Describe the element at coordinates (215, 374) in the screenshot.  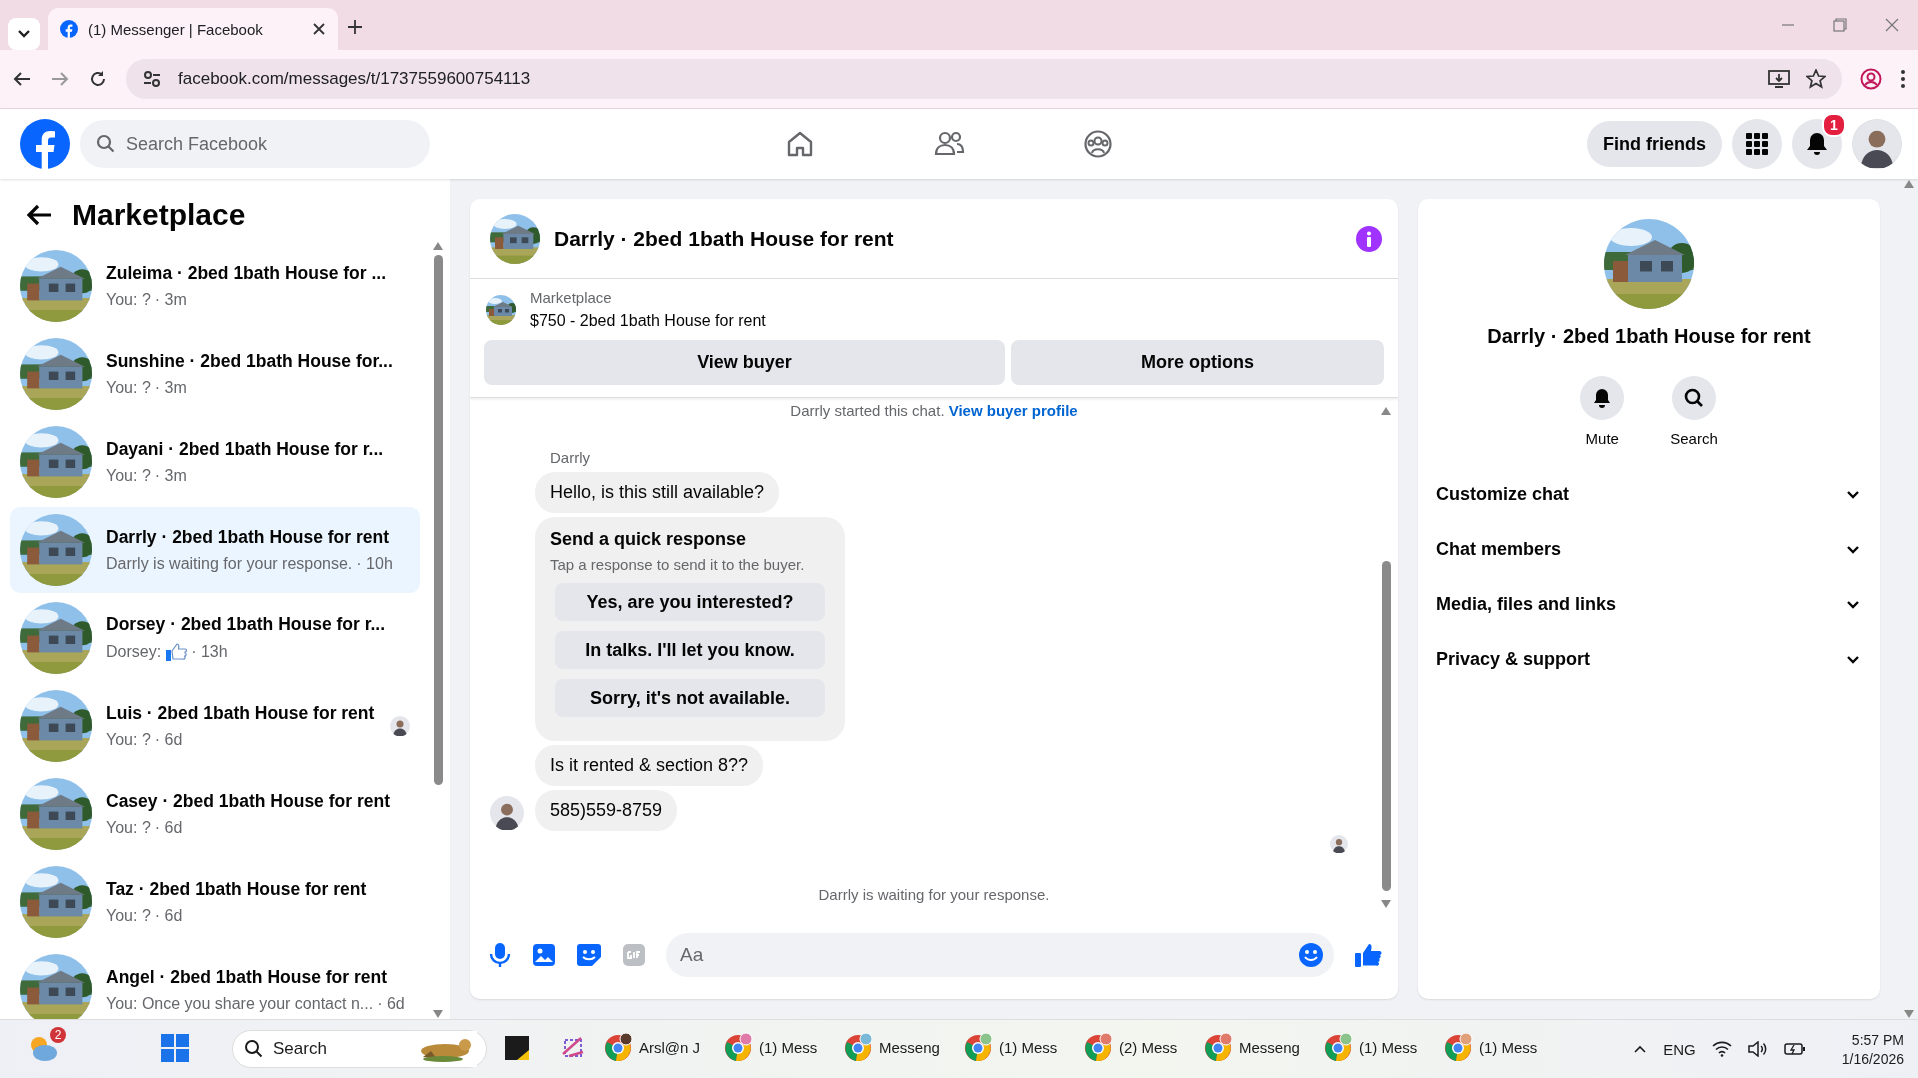
I see `conversation-item: Sunshine · 2bed 1bath House for... You: ? · 3m` at that location.